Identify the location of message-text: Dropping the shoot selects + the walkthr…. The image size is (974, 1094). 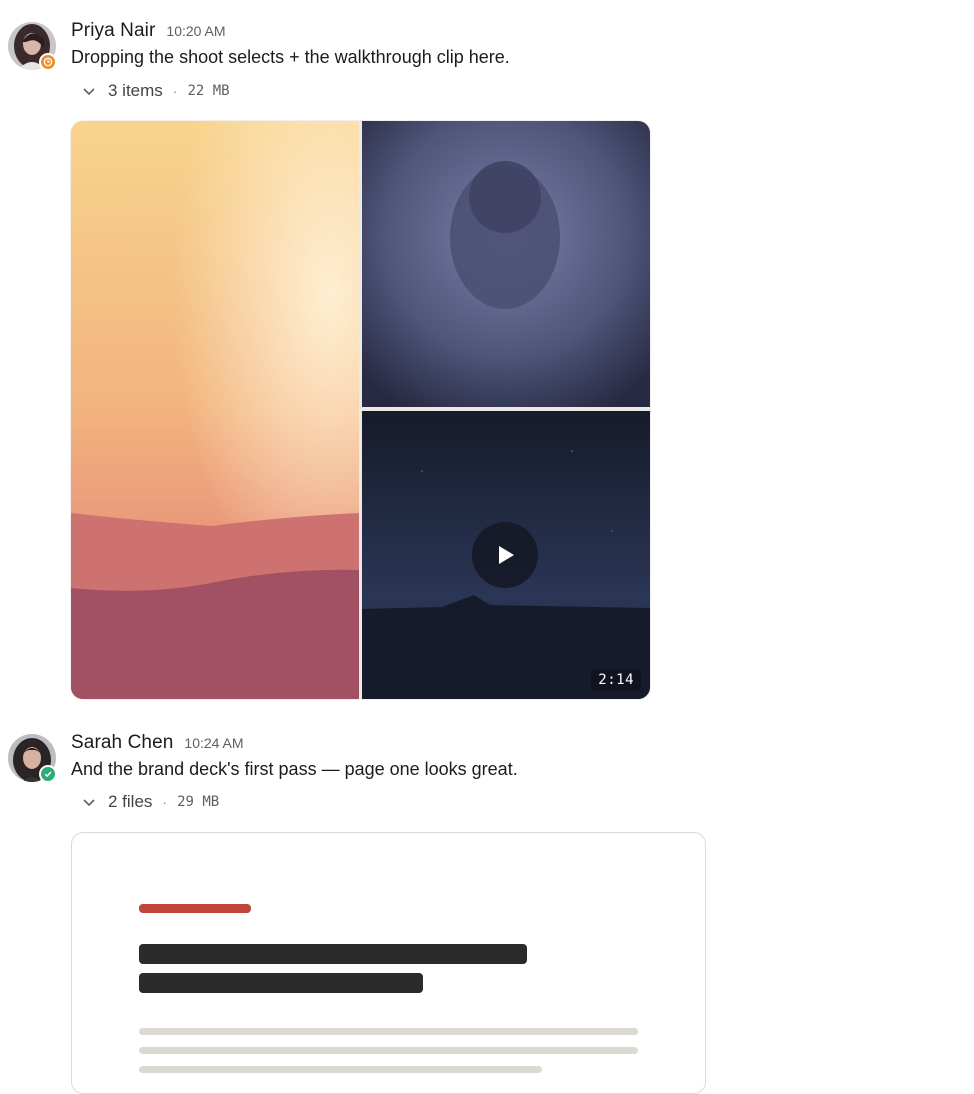
(290, 57).